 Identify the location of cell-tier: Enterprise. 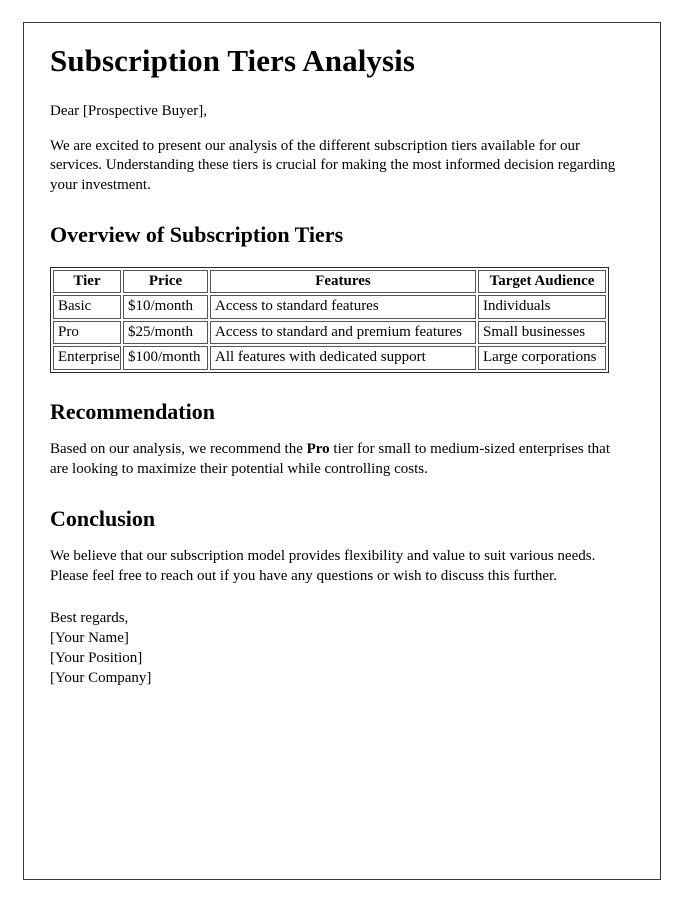
(87, 358).